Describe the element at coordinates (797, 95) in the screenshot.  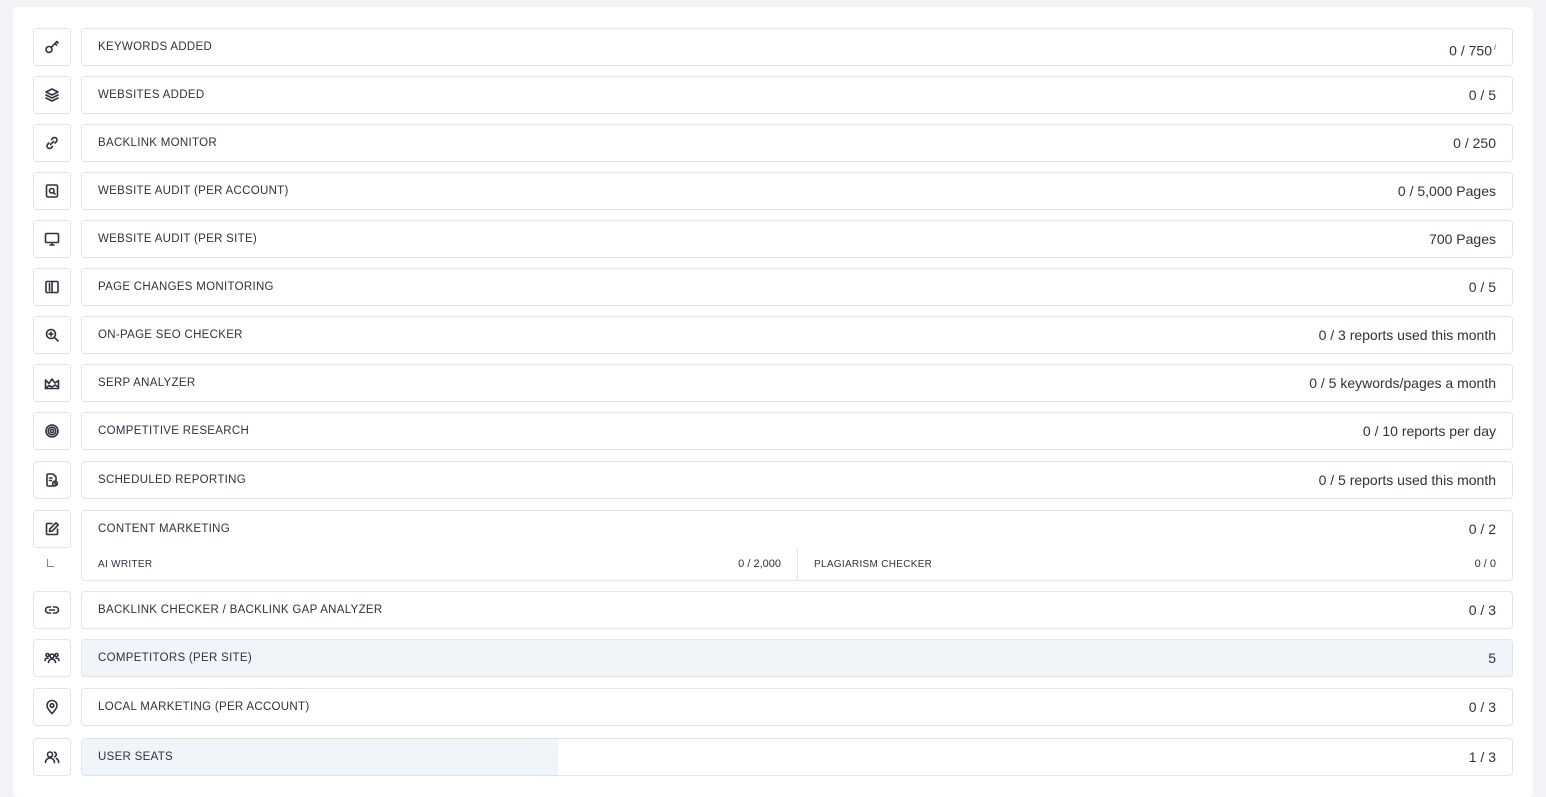
I see `limit-bar: WEBSITES ADDED 0 / 5` at that location.